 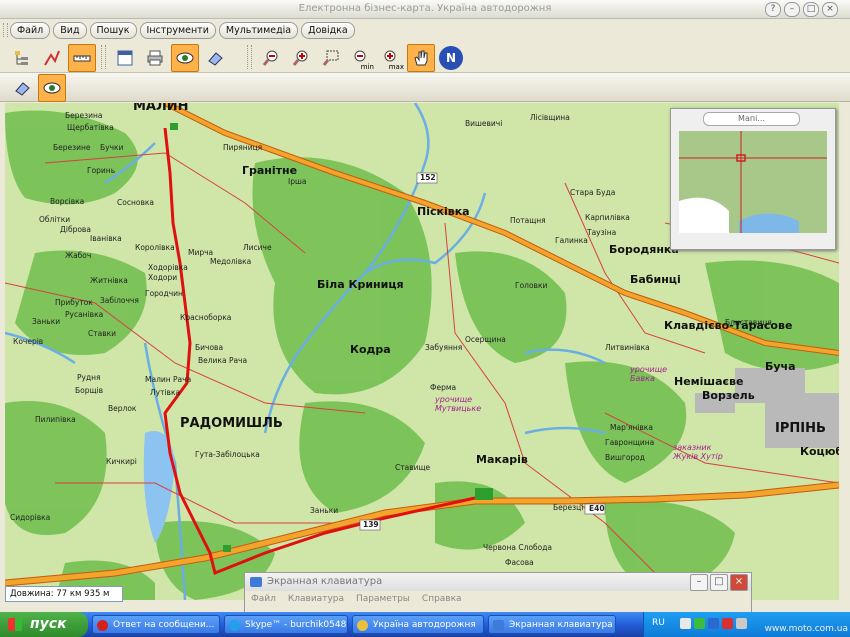 I want to click on ruler-tool-button, so click(x=82, y=58).